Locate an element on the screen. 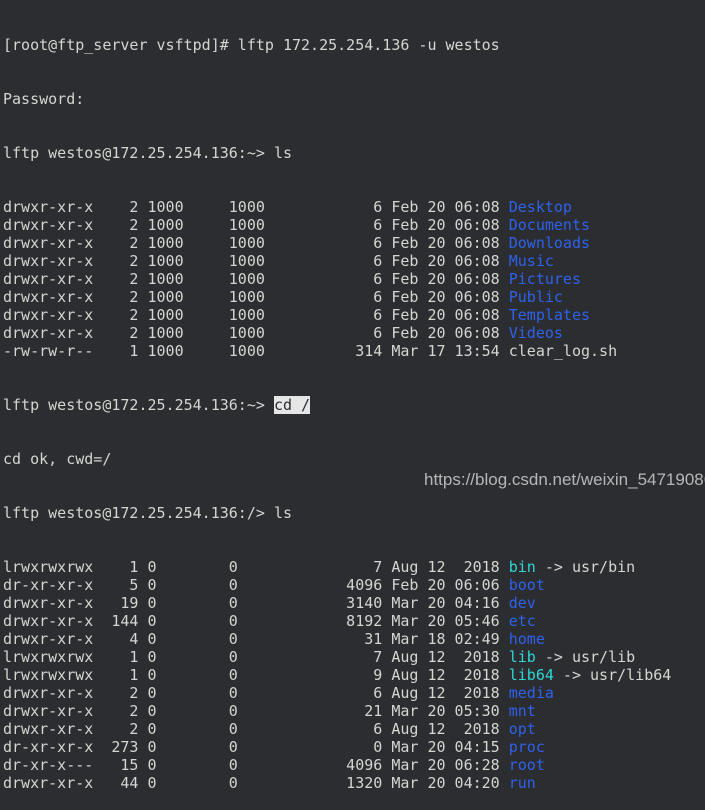 The image size is (705, 810). file-name: Pictures is located at coordinates (545, 279).